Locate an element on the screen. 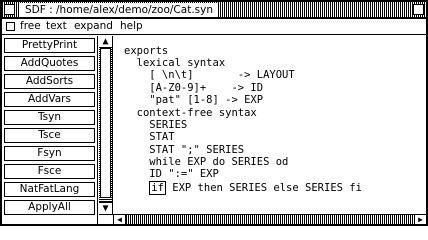  cursor-line: if EXP then SERIES else SERIES fi is located at coordinates (243, 188).